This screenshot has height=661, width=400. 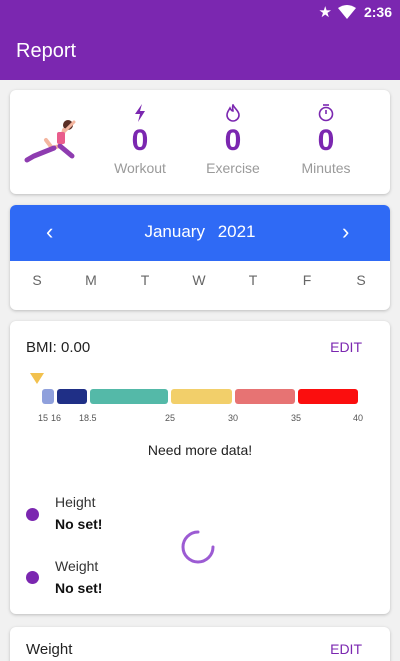 I want to click on need-more-data-message: Need more data!, so click(x=200, y=450).